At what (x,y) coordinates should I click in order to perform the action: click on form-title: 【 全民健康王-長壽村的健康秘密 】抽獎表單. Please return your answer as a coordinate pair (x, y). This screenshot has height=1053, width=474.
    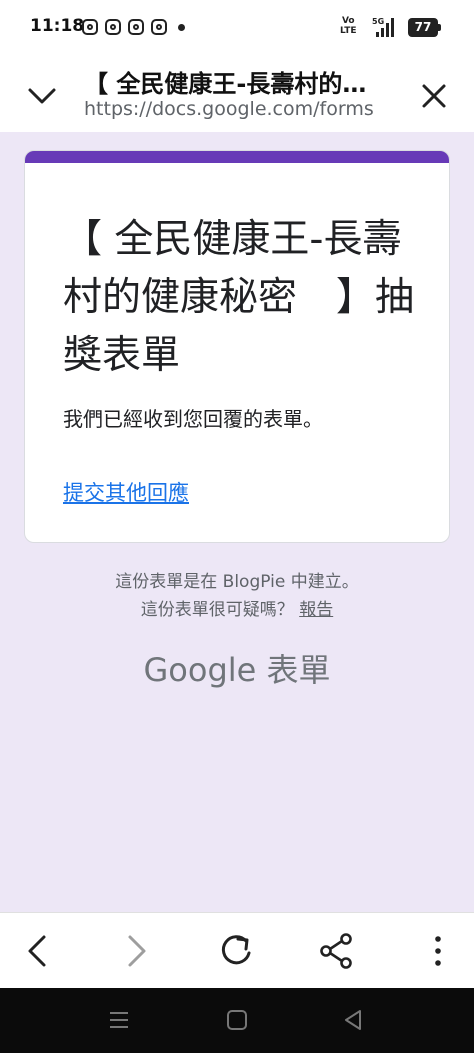
    Looking at the image, I should click on (239, 297).